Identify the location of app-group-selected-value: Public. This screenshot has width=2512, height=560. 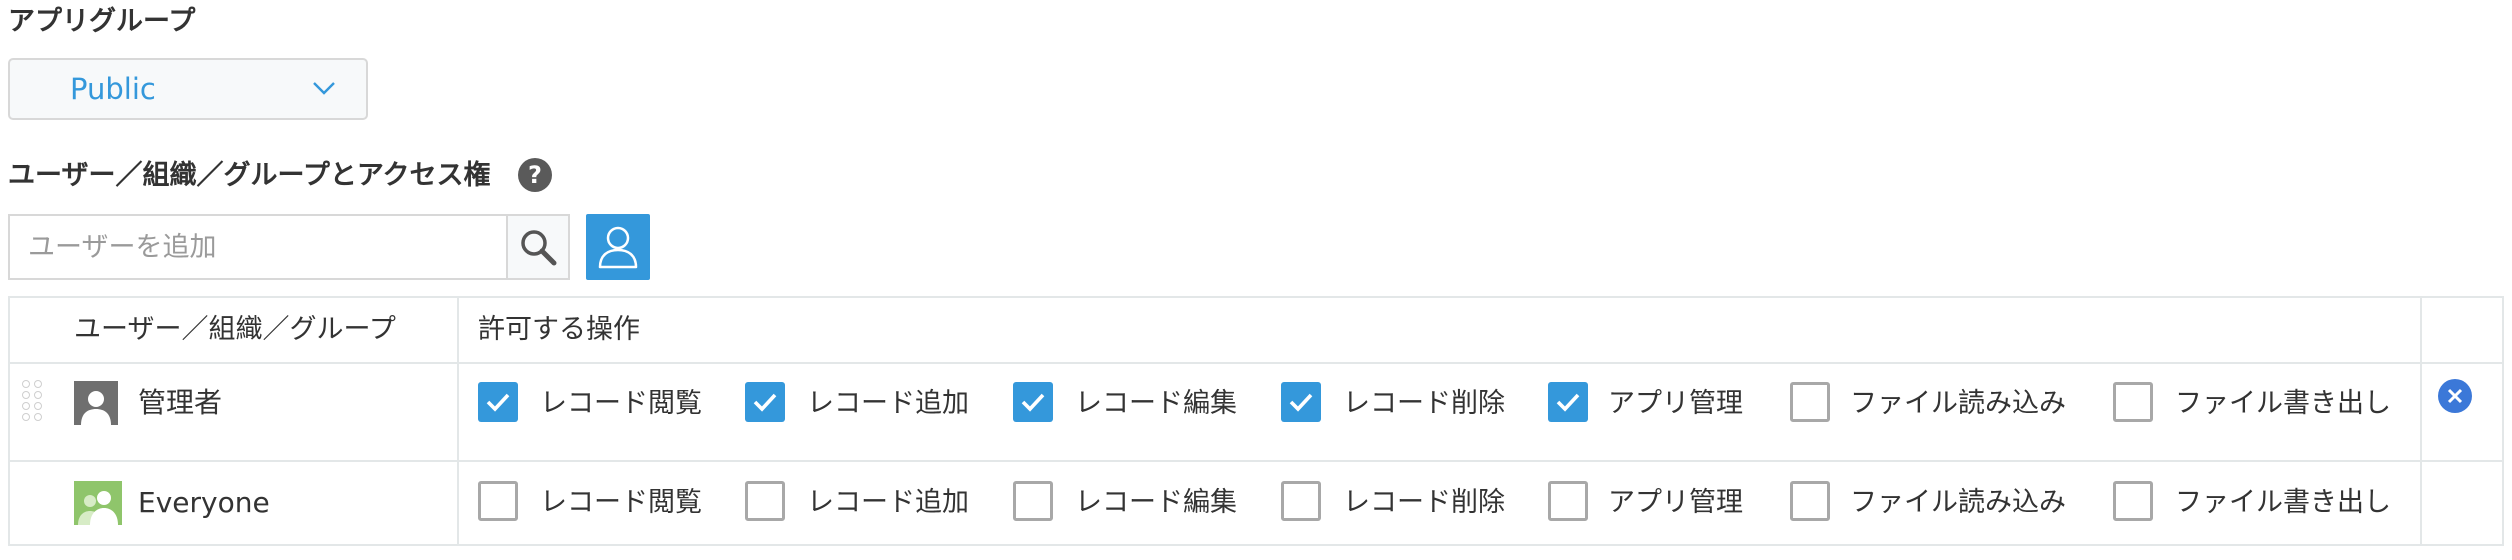
(113, 89).